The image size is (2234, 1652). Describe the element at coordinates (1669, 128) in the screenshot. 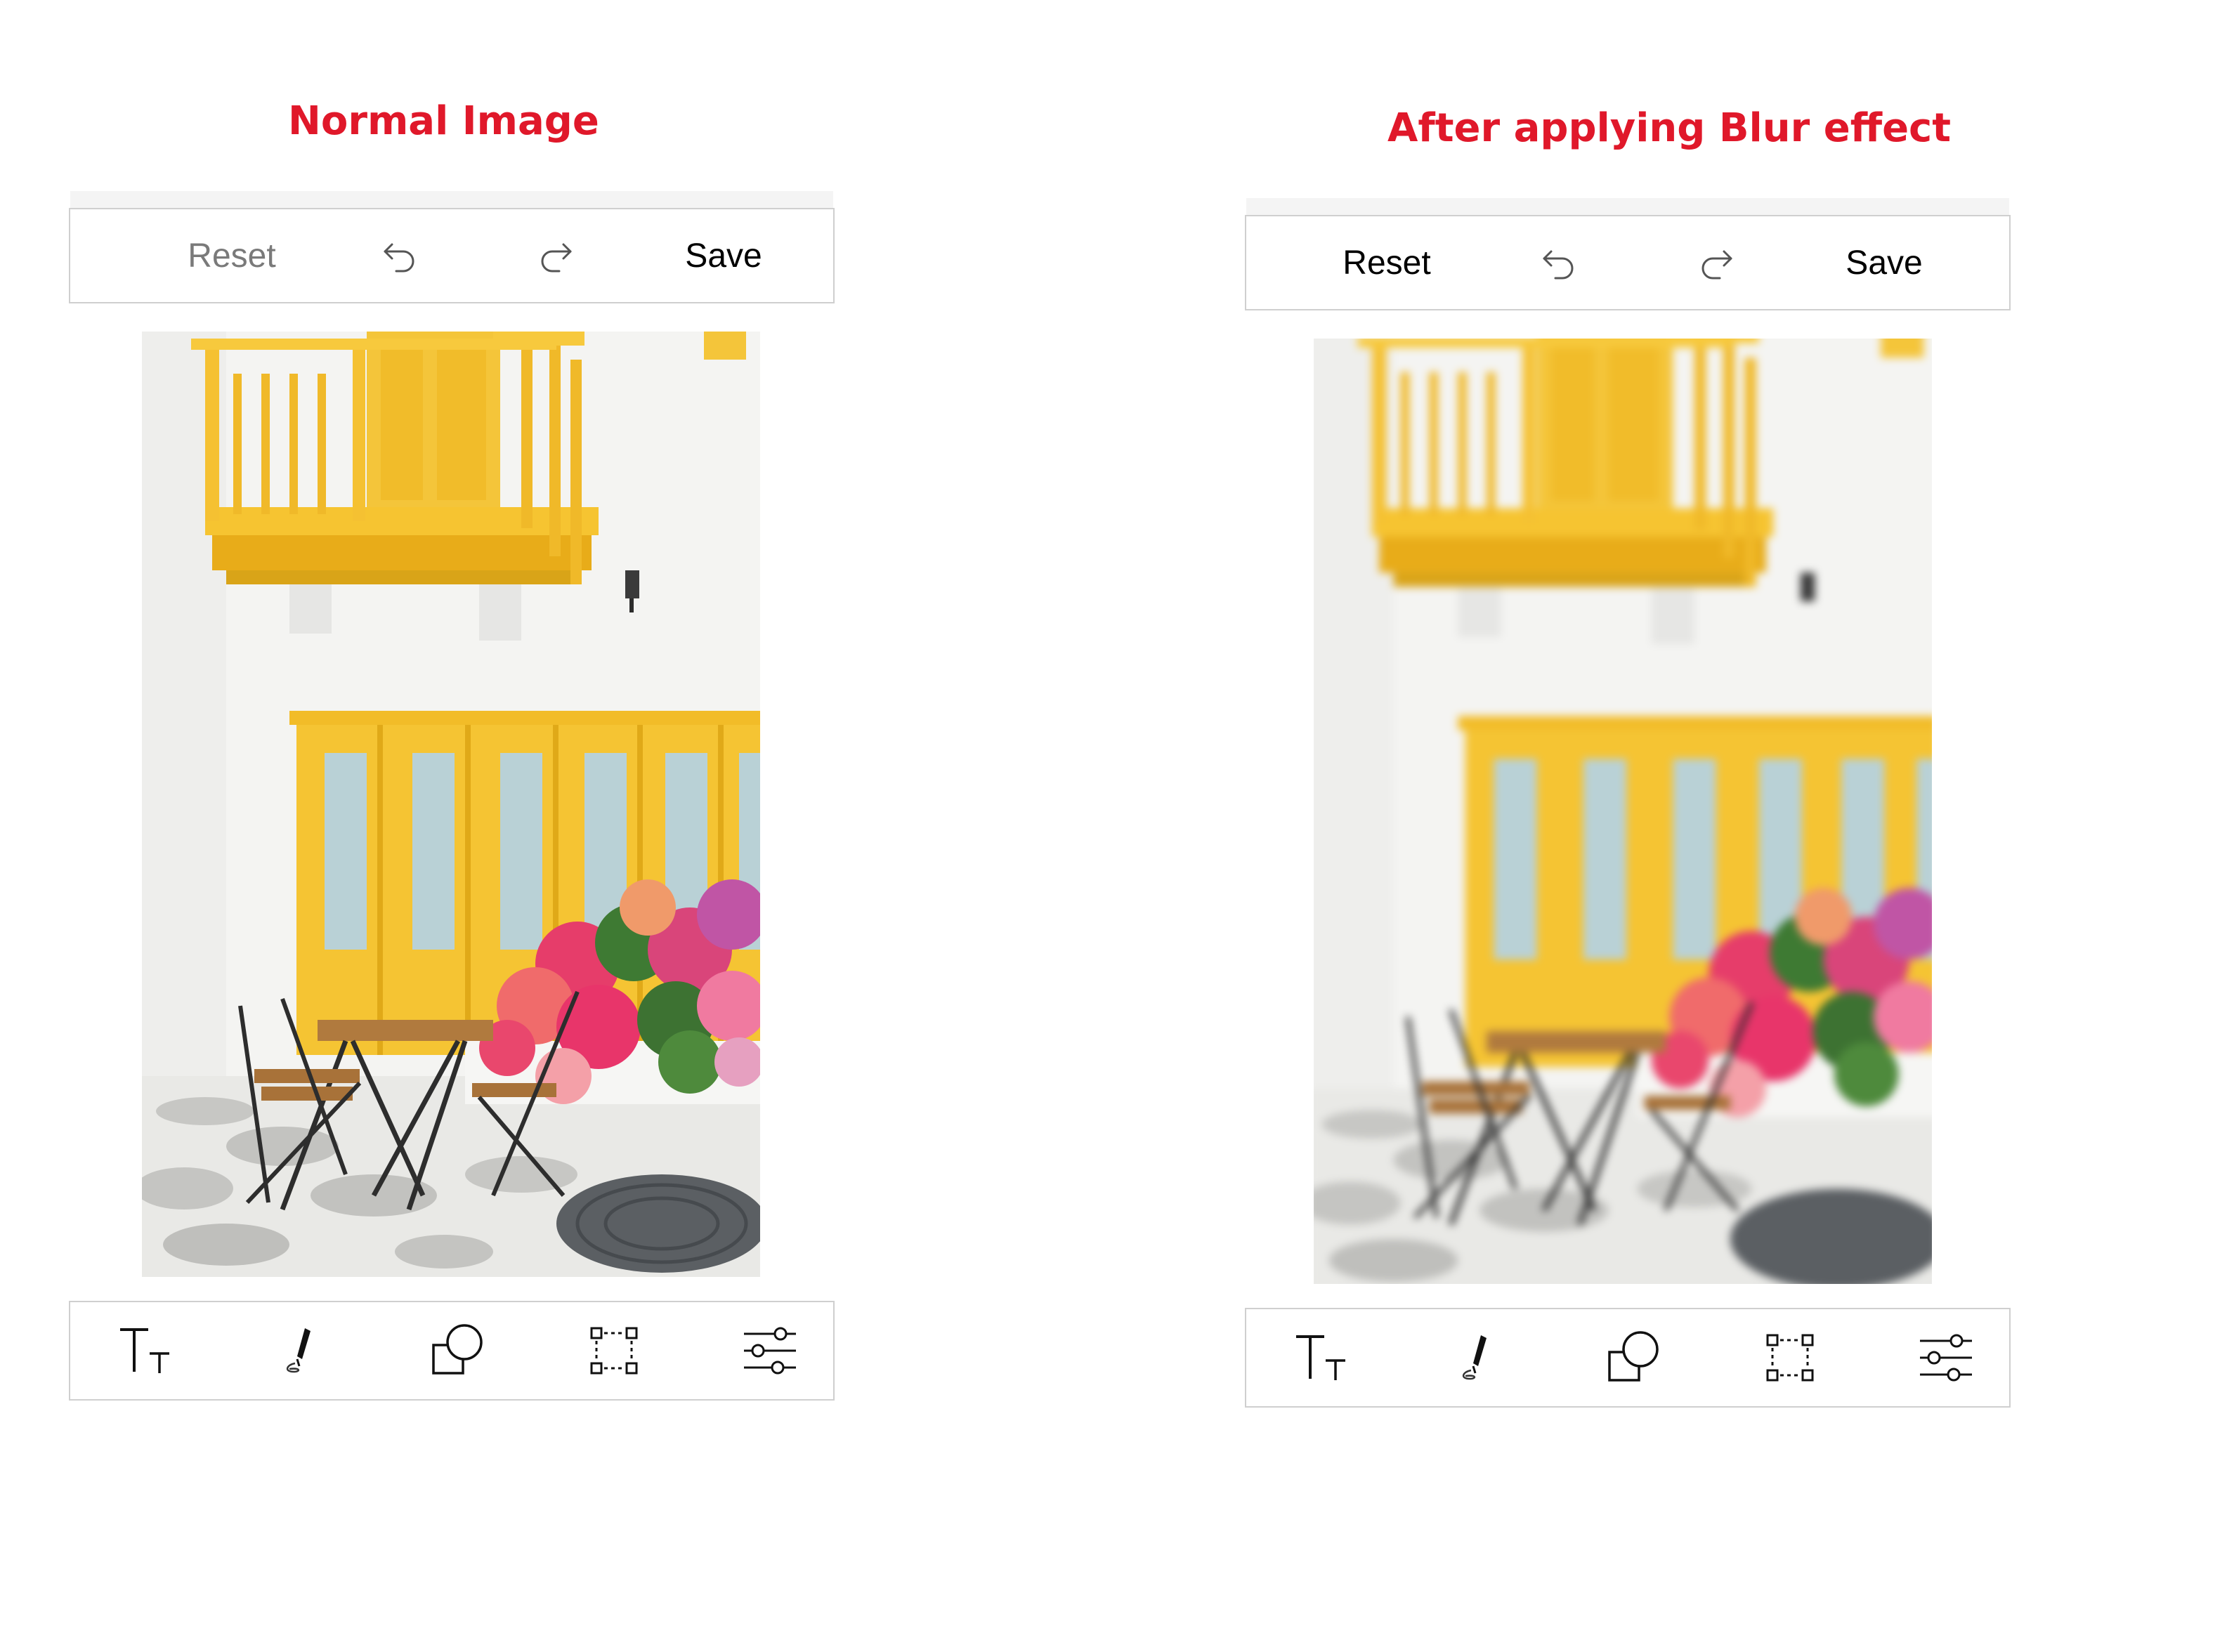

I see `panel-title-blur: After applying Blur effect` at that location.